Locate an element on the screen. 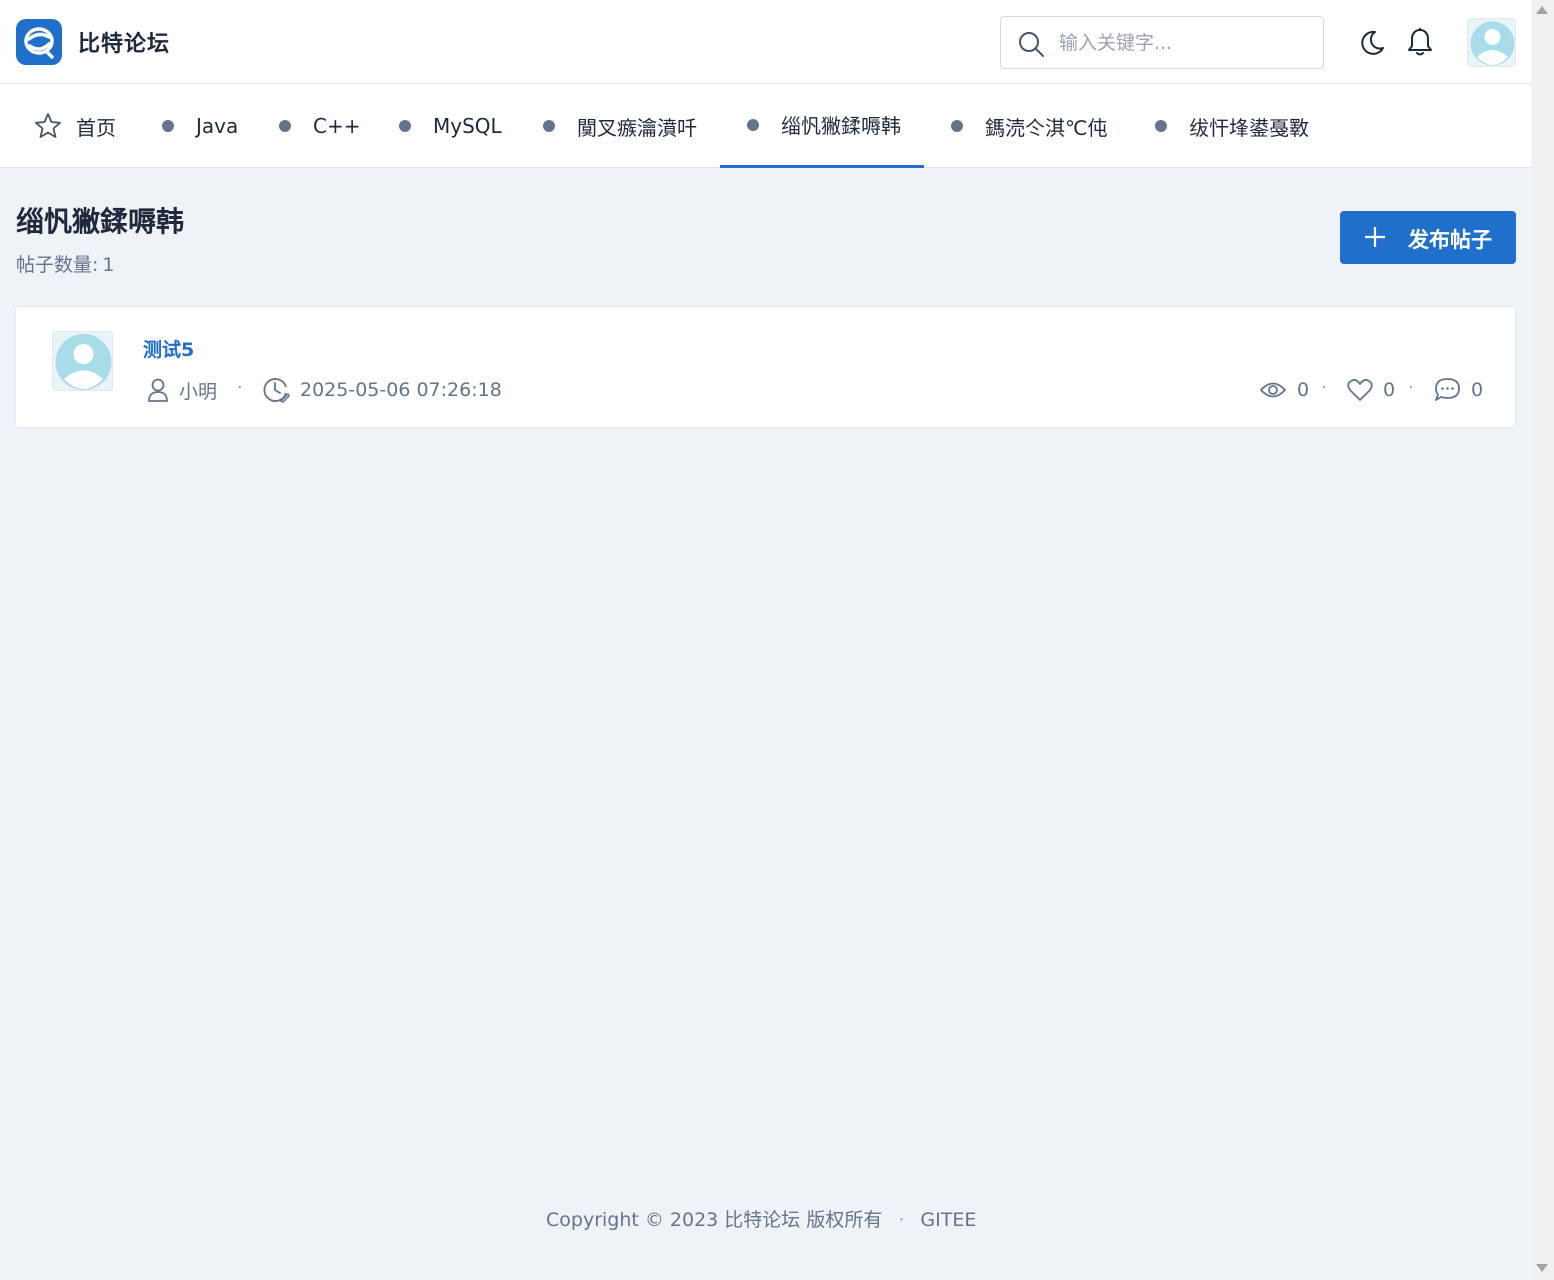 This screenshot has height=1280, width=1554. bell-icon is located at coordinates (1420, 42).